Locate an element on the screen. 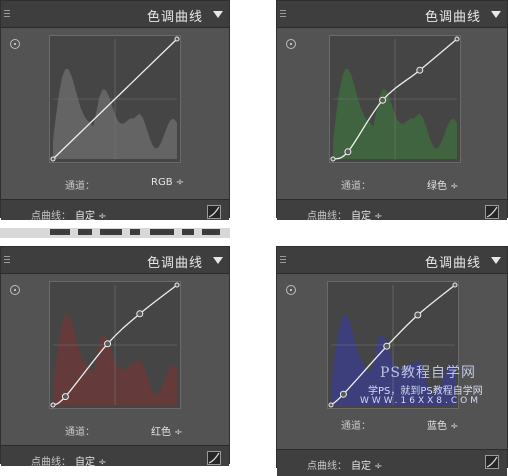 The height and width of the screenshot is (476, 508). watermark-title: PS教程自学网 is located at coordinates (428, 373).